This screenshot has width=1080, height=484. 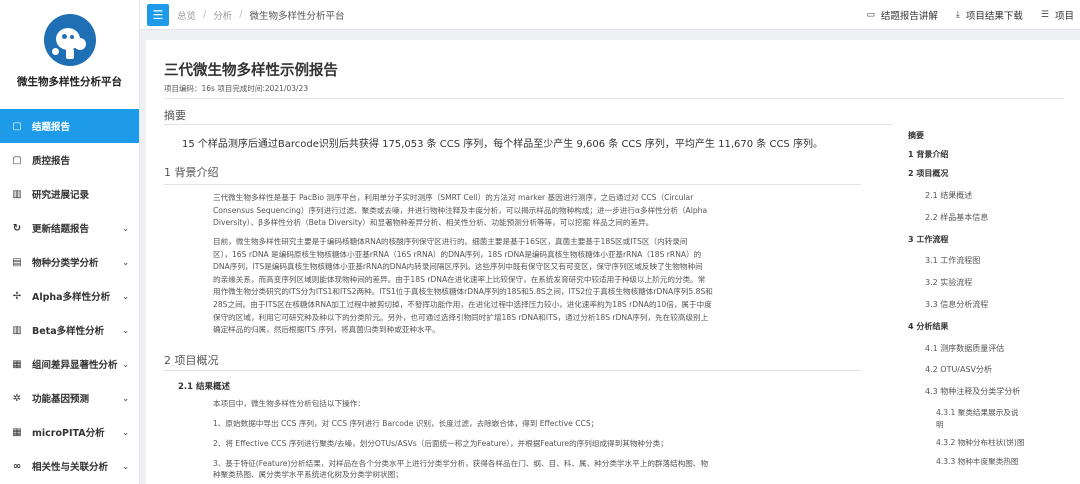 I want to click on page-title: 三代微生物多样性示例报告, so click(x=251, y=71).